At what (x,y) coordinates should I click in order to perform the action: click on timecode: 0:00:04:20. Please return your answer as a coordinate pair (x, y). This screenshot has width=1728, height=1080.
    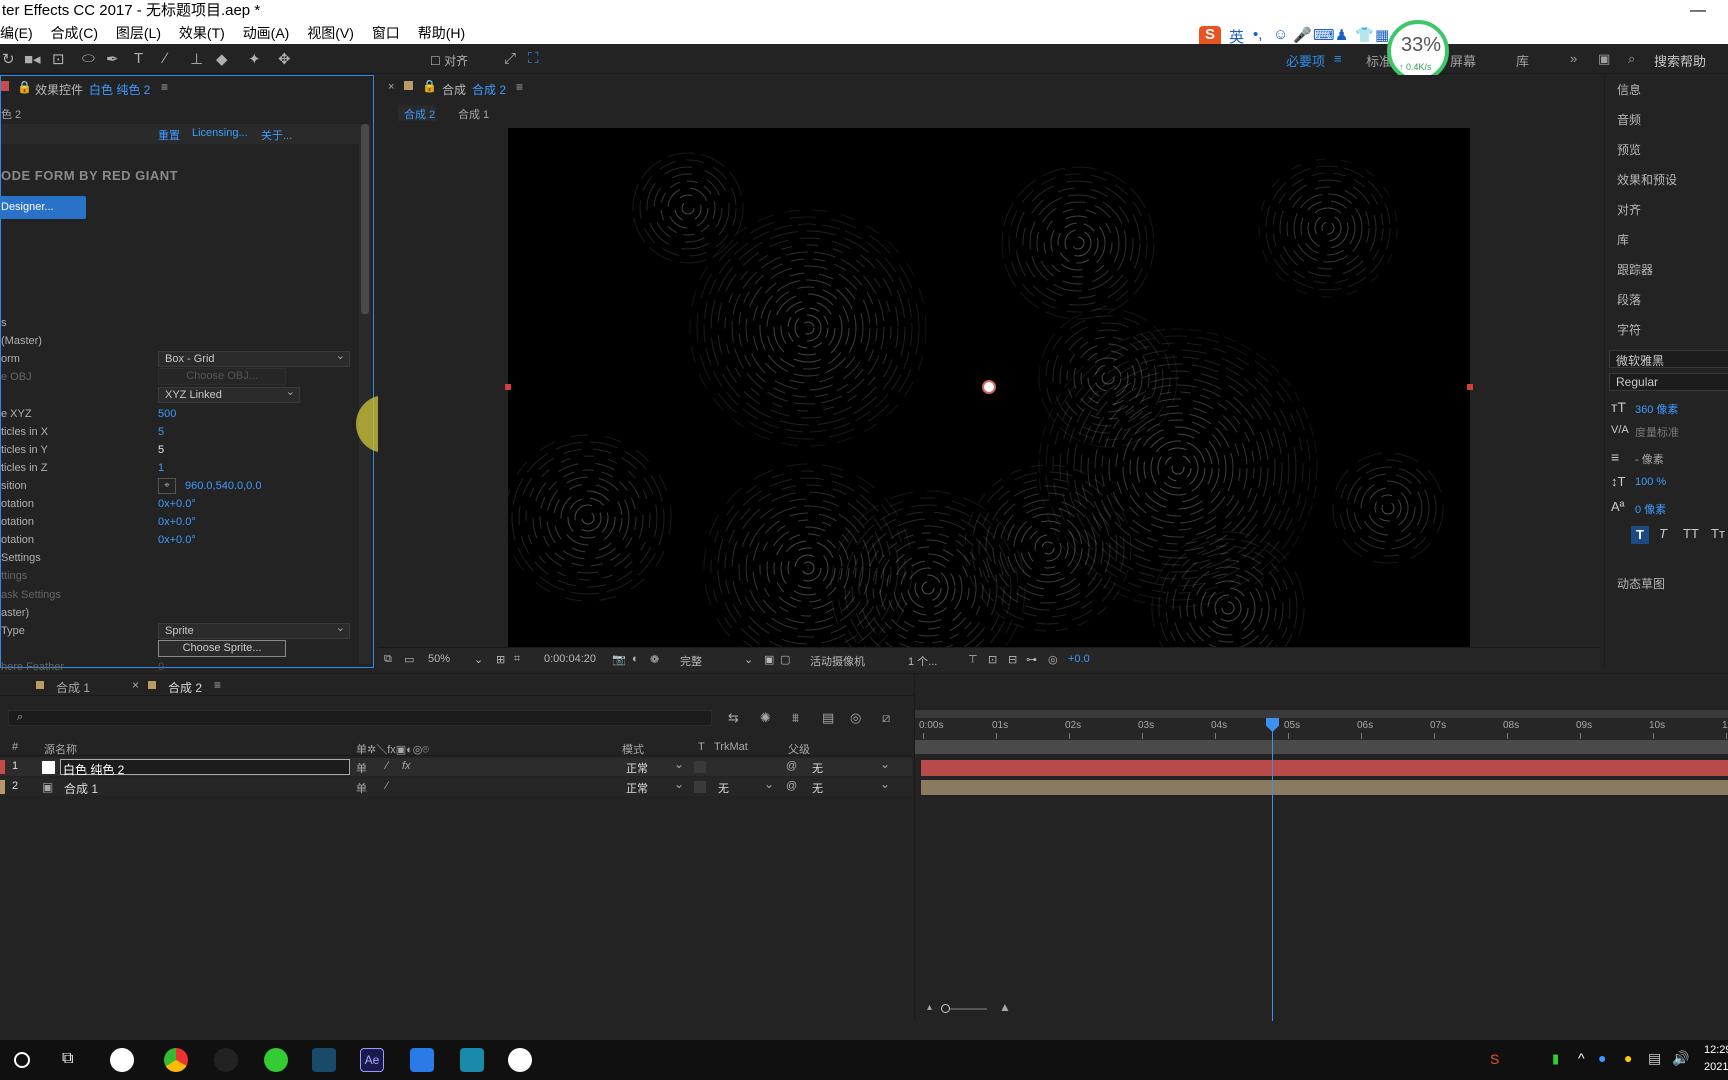
    Looking at the image, I should click on (570, 659).